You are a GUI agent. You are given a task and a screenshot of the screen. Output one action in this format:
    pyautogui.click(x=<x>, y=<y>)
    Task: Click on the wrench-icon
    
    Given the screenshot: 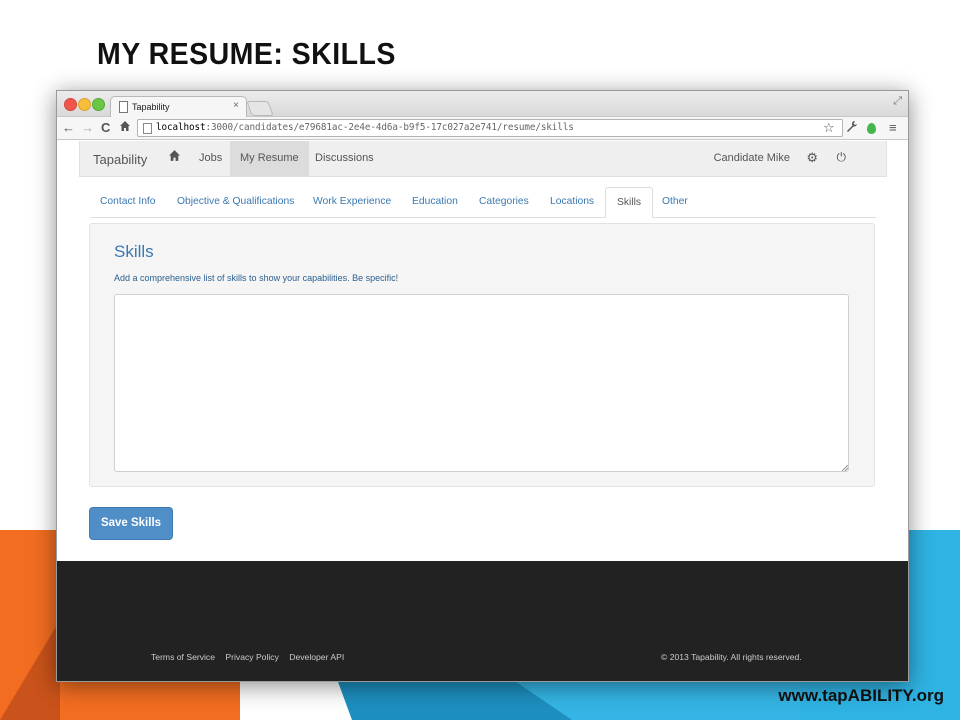 What is the action you would take?
    pyautogui.click(x=852, y=128)
    